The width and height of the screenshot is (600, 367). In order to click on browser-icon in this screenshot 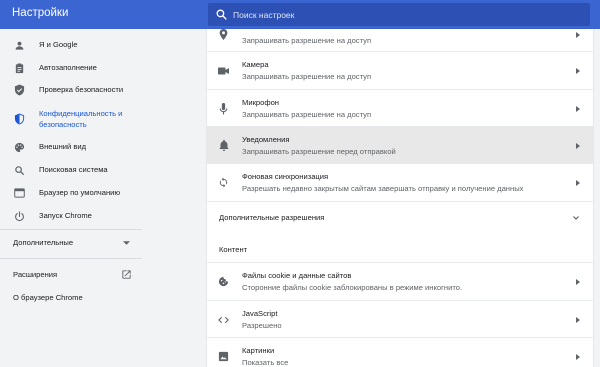, I will do `click(19, 193)`.